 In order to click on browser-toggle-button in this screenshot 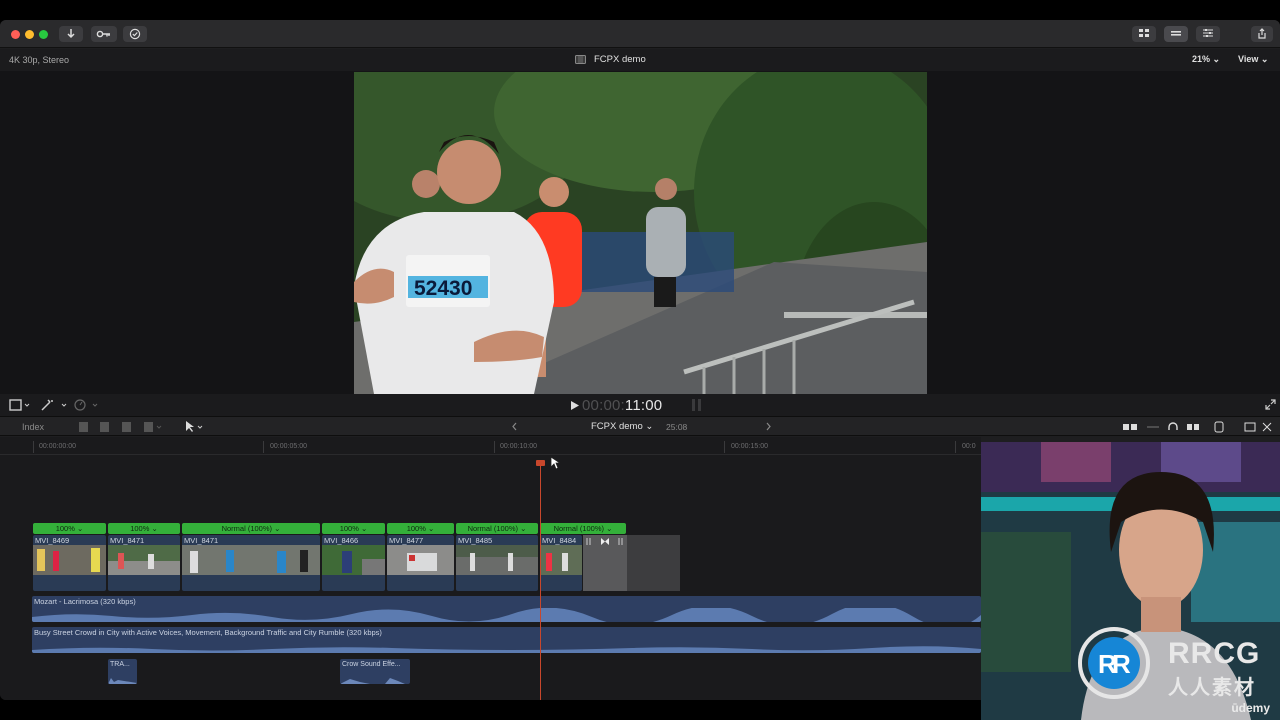, I will do `click(1144, 34)`.